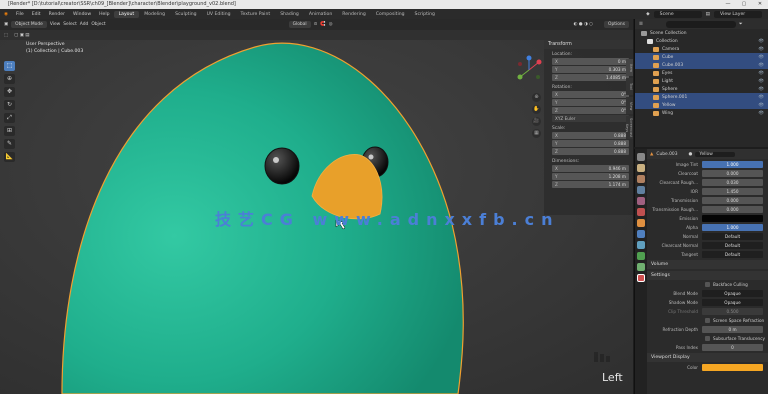  Describe the element at coordinates (732, 367) in the screenshot. I see `viewport-color-swatch` at that location.